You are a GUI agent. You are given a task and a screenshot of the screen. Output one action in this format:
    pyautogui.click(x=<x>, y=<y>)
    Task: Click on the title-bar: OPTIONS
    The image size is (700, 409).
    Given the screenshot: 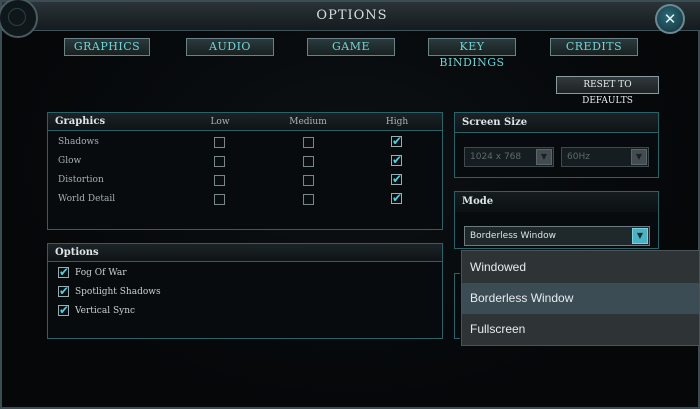 What is the action you would take?
    pyautogui.click(x=350, y=19)
    